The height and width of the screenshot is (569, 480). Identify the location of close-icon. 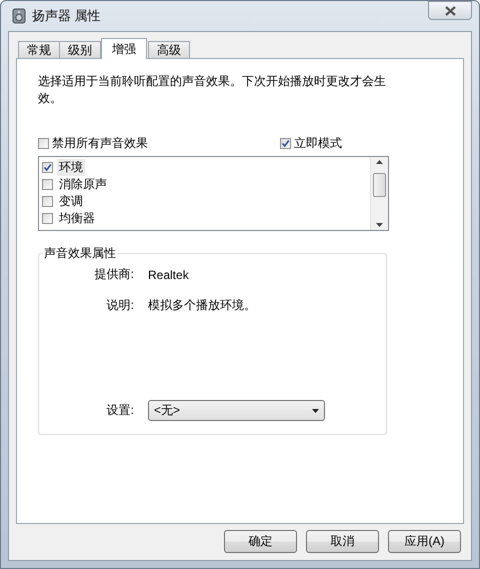
(450, 11).